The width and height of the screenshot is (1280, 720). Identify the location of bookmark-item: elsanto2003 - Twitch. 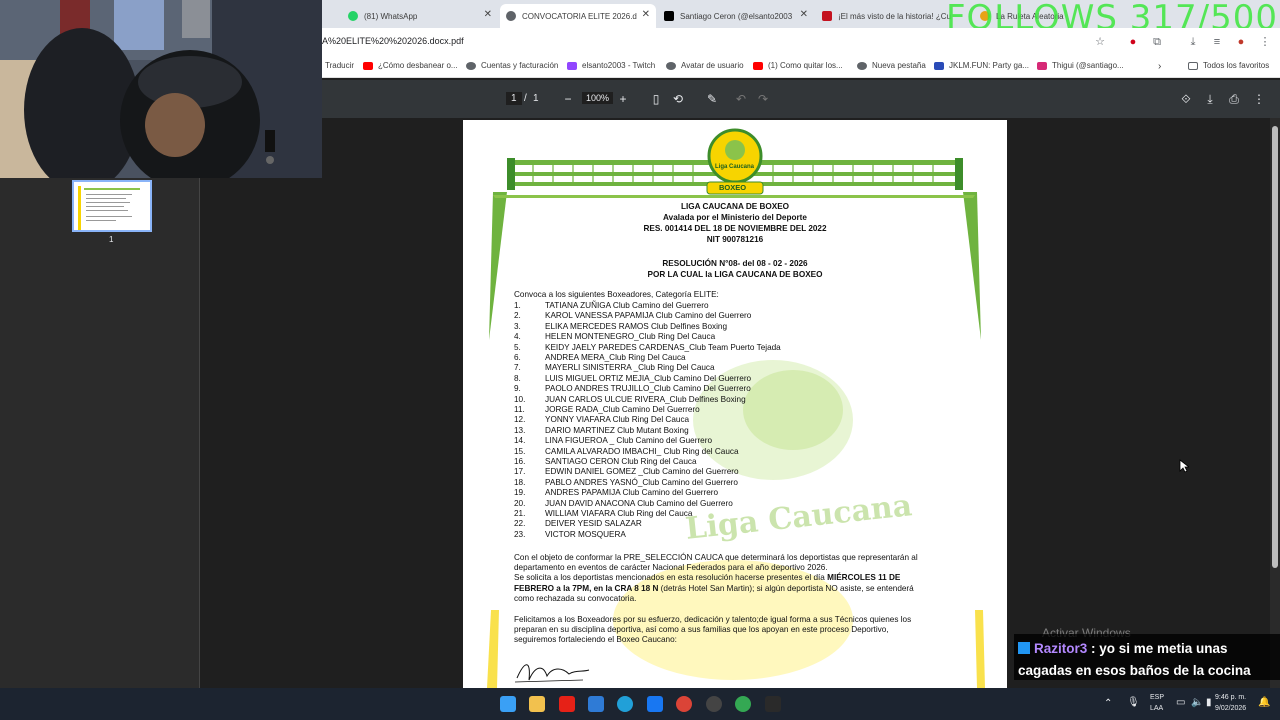
(611, 65).